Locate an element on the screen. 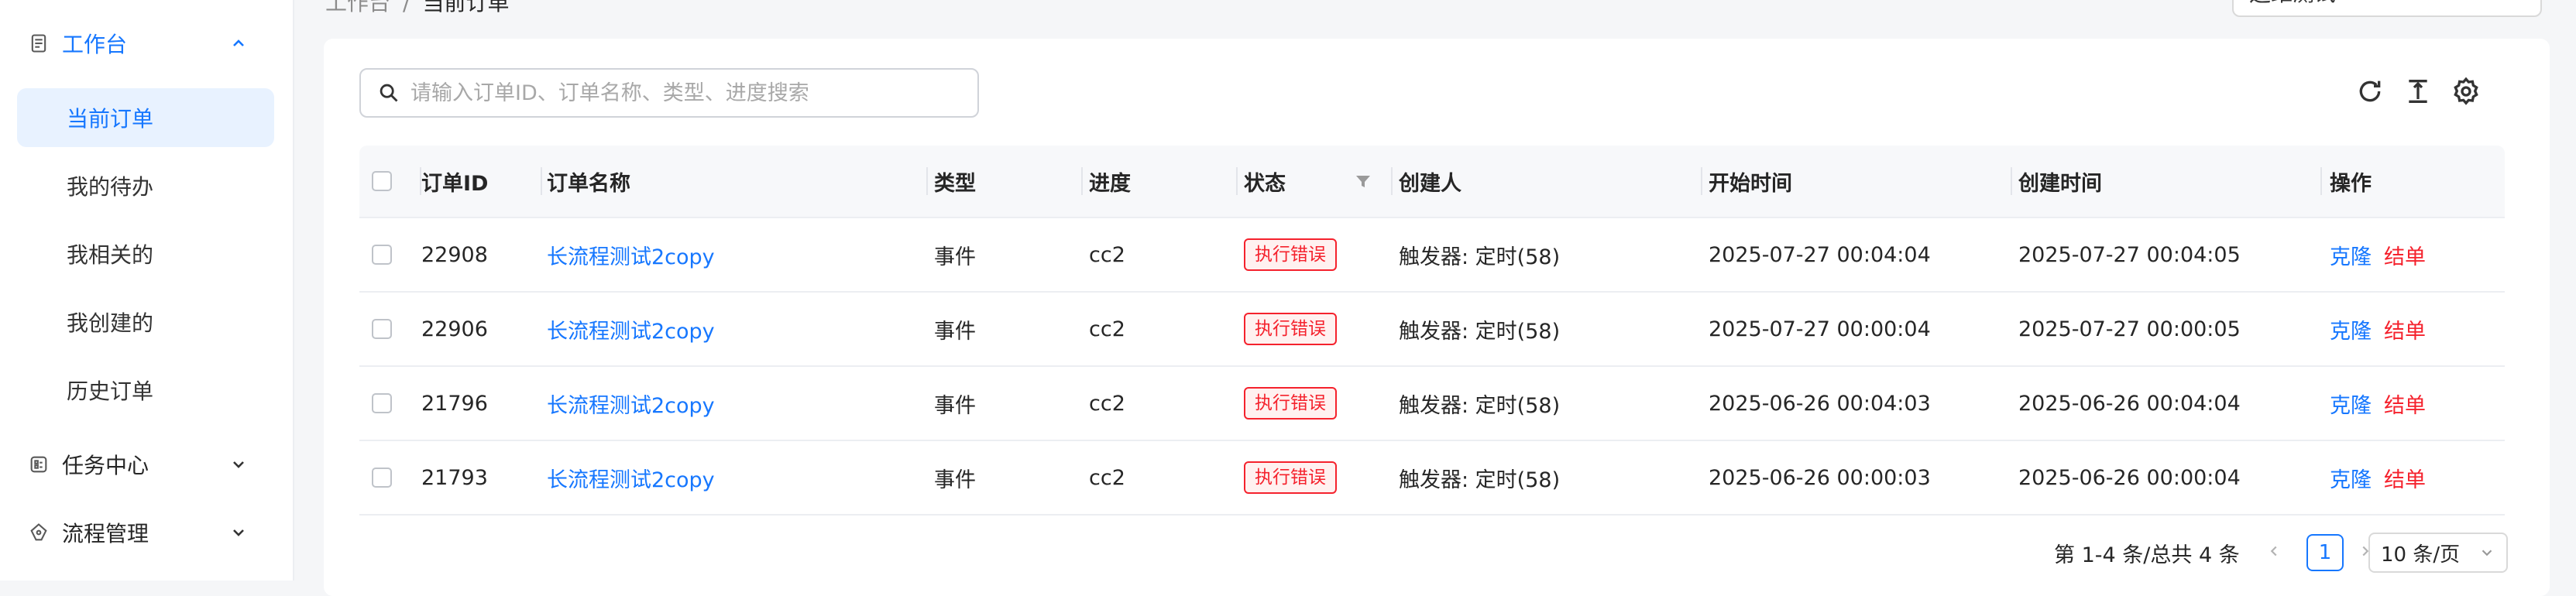 The height and width of the screenshot is (596, 2576). order-created-time: 2025-06-26 00:04:04 is located at coordinates (2129, 403).